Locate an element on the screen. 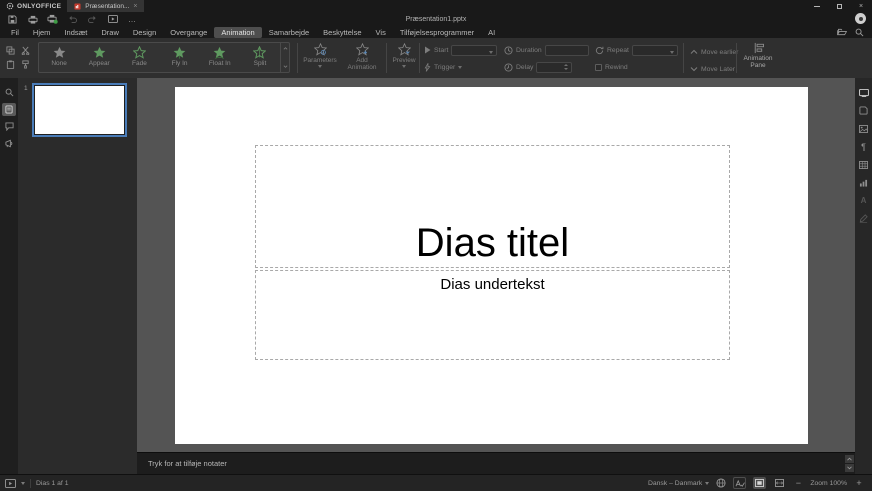 Image resolution: width=872 pixels, height=491 pixels. subtitle-placeholder: Dias undertekst is located at coordinates (492, 315).